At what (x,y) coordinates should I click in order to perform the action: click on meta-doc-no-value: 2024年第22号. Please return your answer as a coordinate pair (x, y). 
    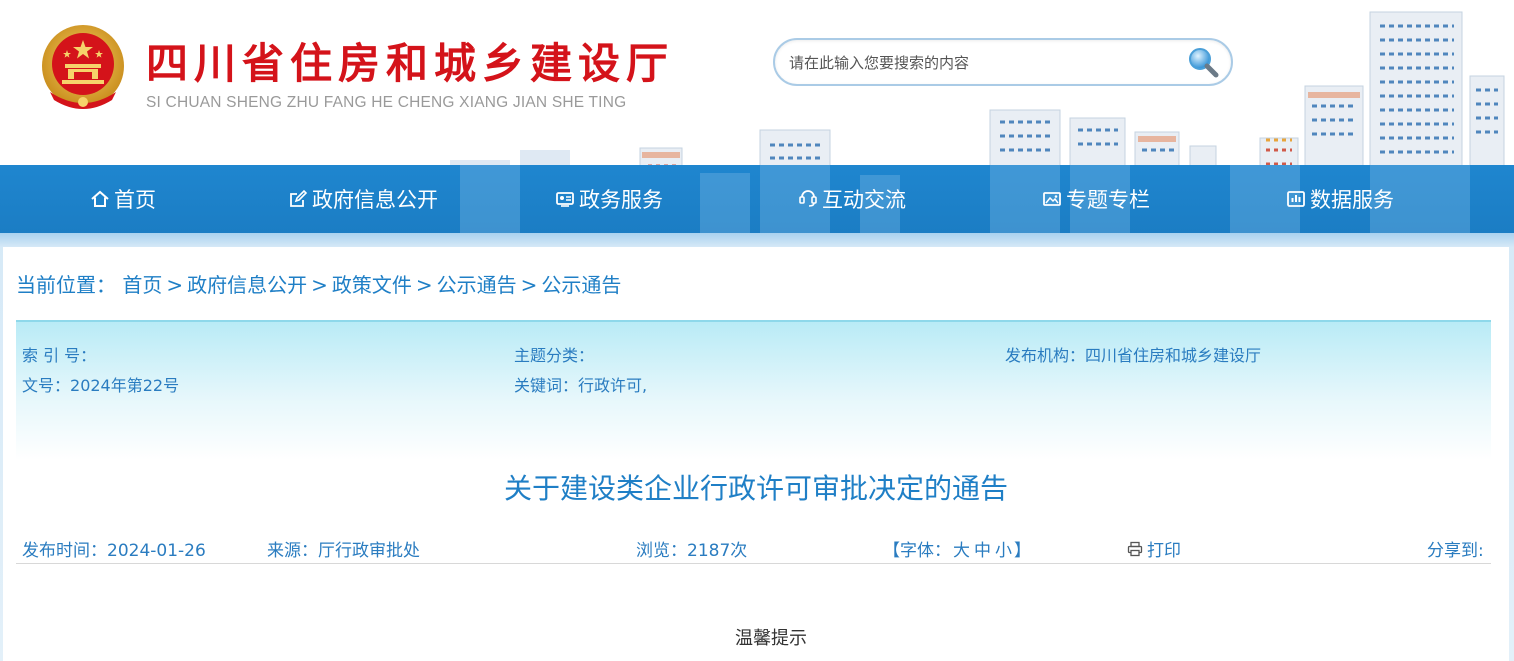
    Looking at the image, I should click on (125, 385).